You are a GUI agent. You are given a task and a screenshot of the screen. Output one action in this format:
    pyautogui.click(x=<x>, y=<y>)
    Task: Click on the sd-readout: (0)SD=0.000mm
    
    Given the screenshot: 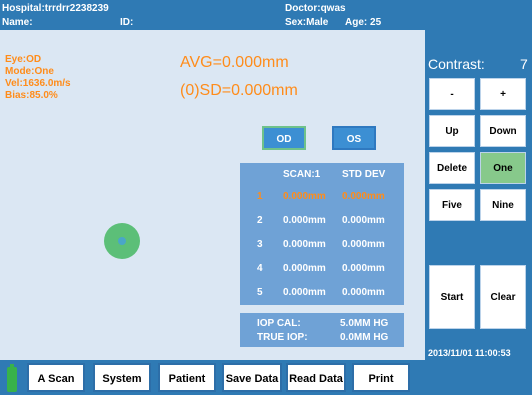 What is the action you would take?
    pyautogui.click(x=239, y=90)
    